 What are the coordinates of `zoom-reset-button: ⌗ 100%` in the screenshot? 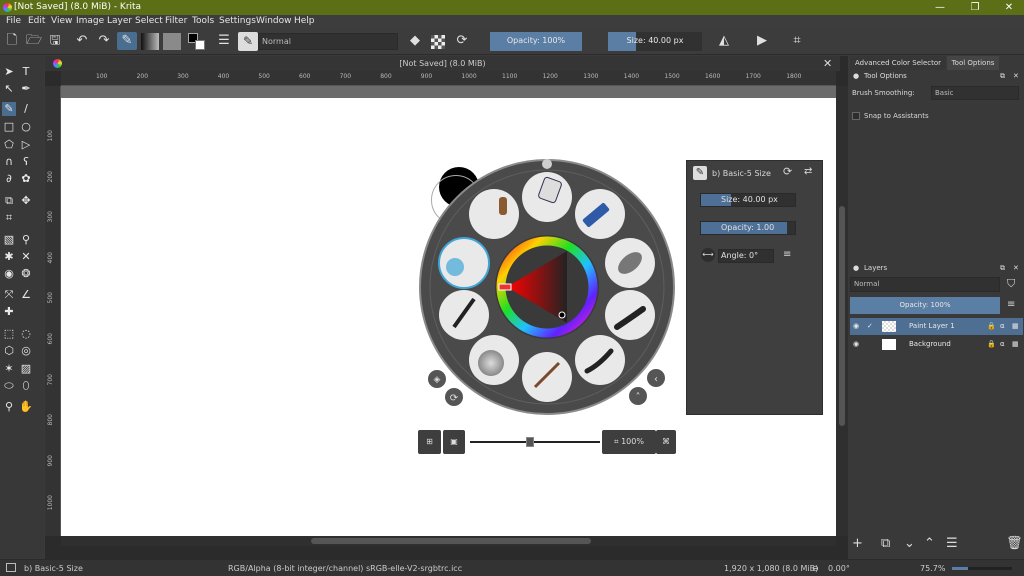 It's located at (629, 442).